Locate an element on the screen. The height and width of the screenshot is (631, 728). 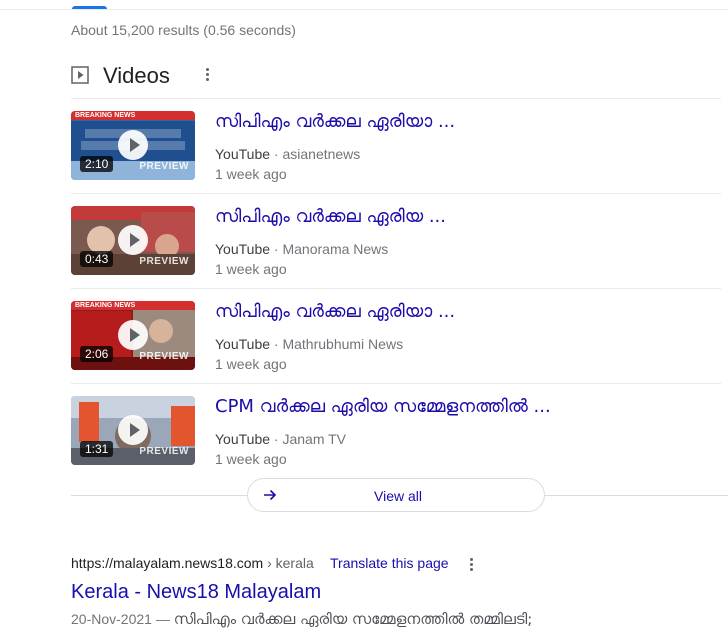
more-options-icon is located at coordinates (207, 75).